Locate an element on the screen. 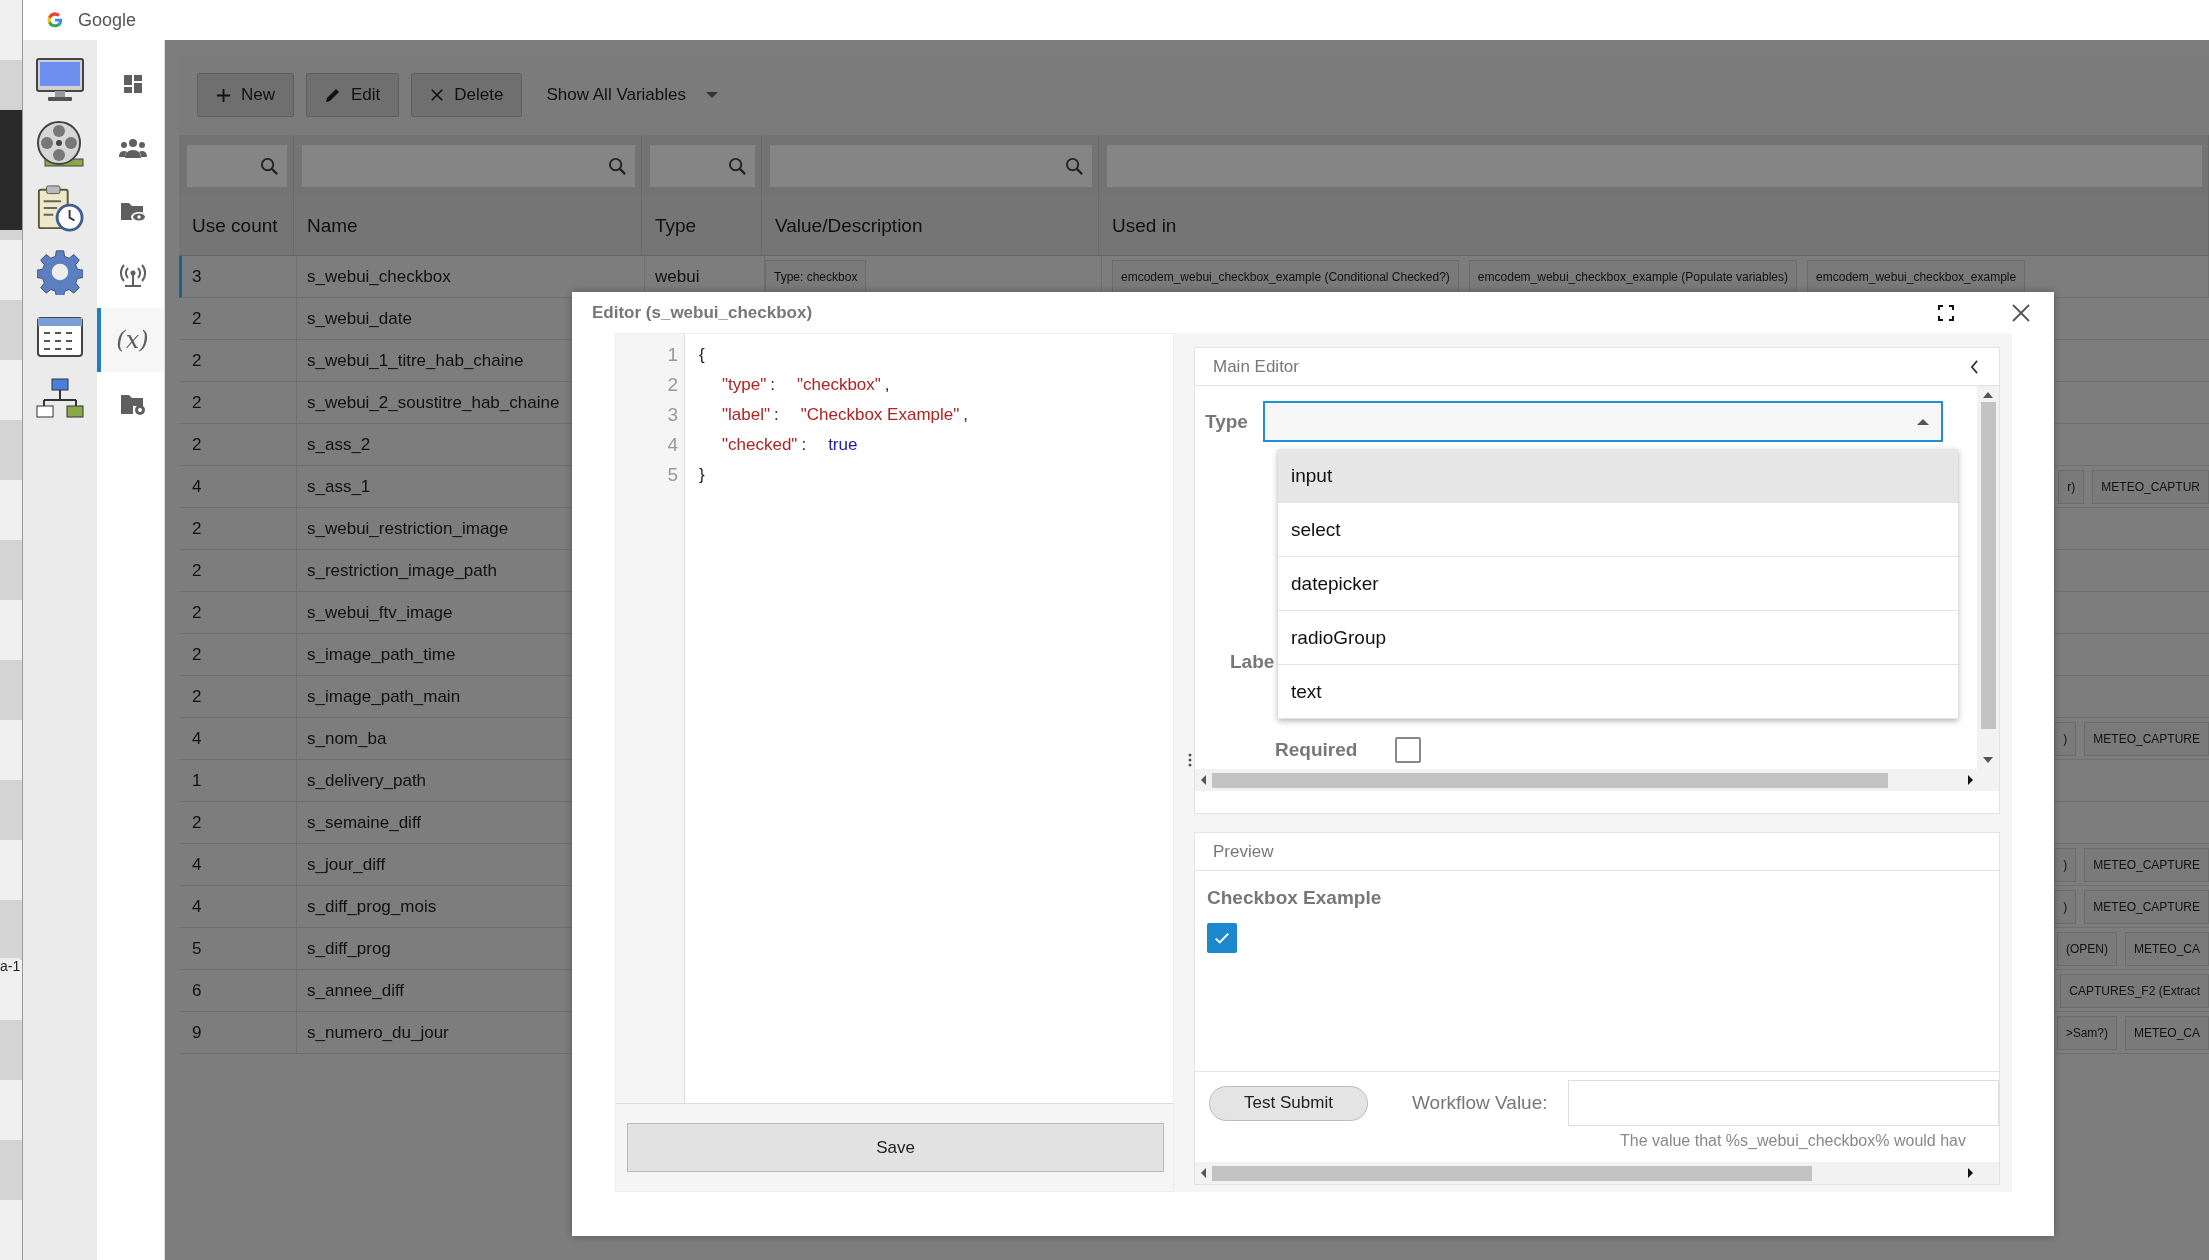  workflow-value-field is located at coordinates (1783, 1103).